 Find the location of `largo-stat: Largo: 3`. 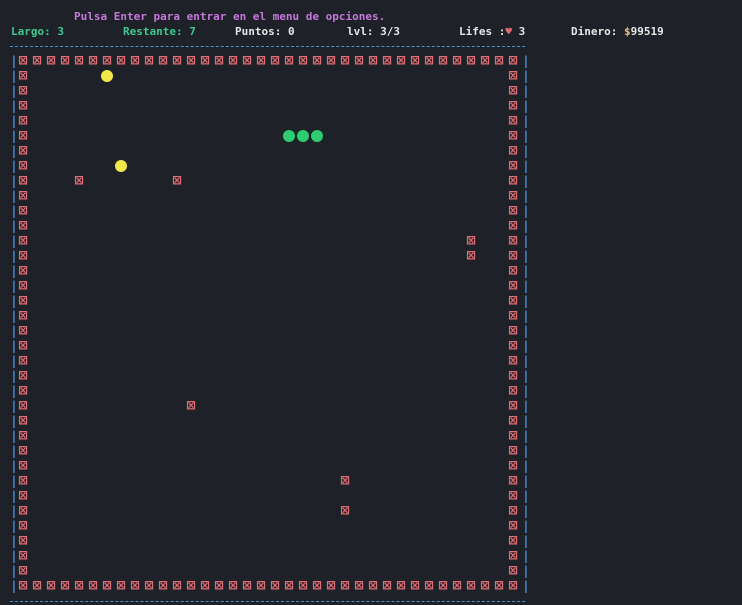

largo-stat: Largo: 3 is located at coordinates (37, 31).